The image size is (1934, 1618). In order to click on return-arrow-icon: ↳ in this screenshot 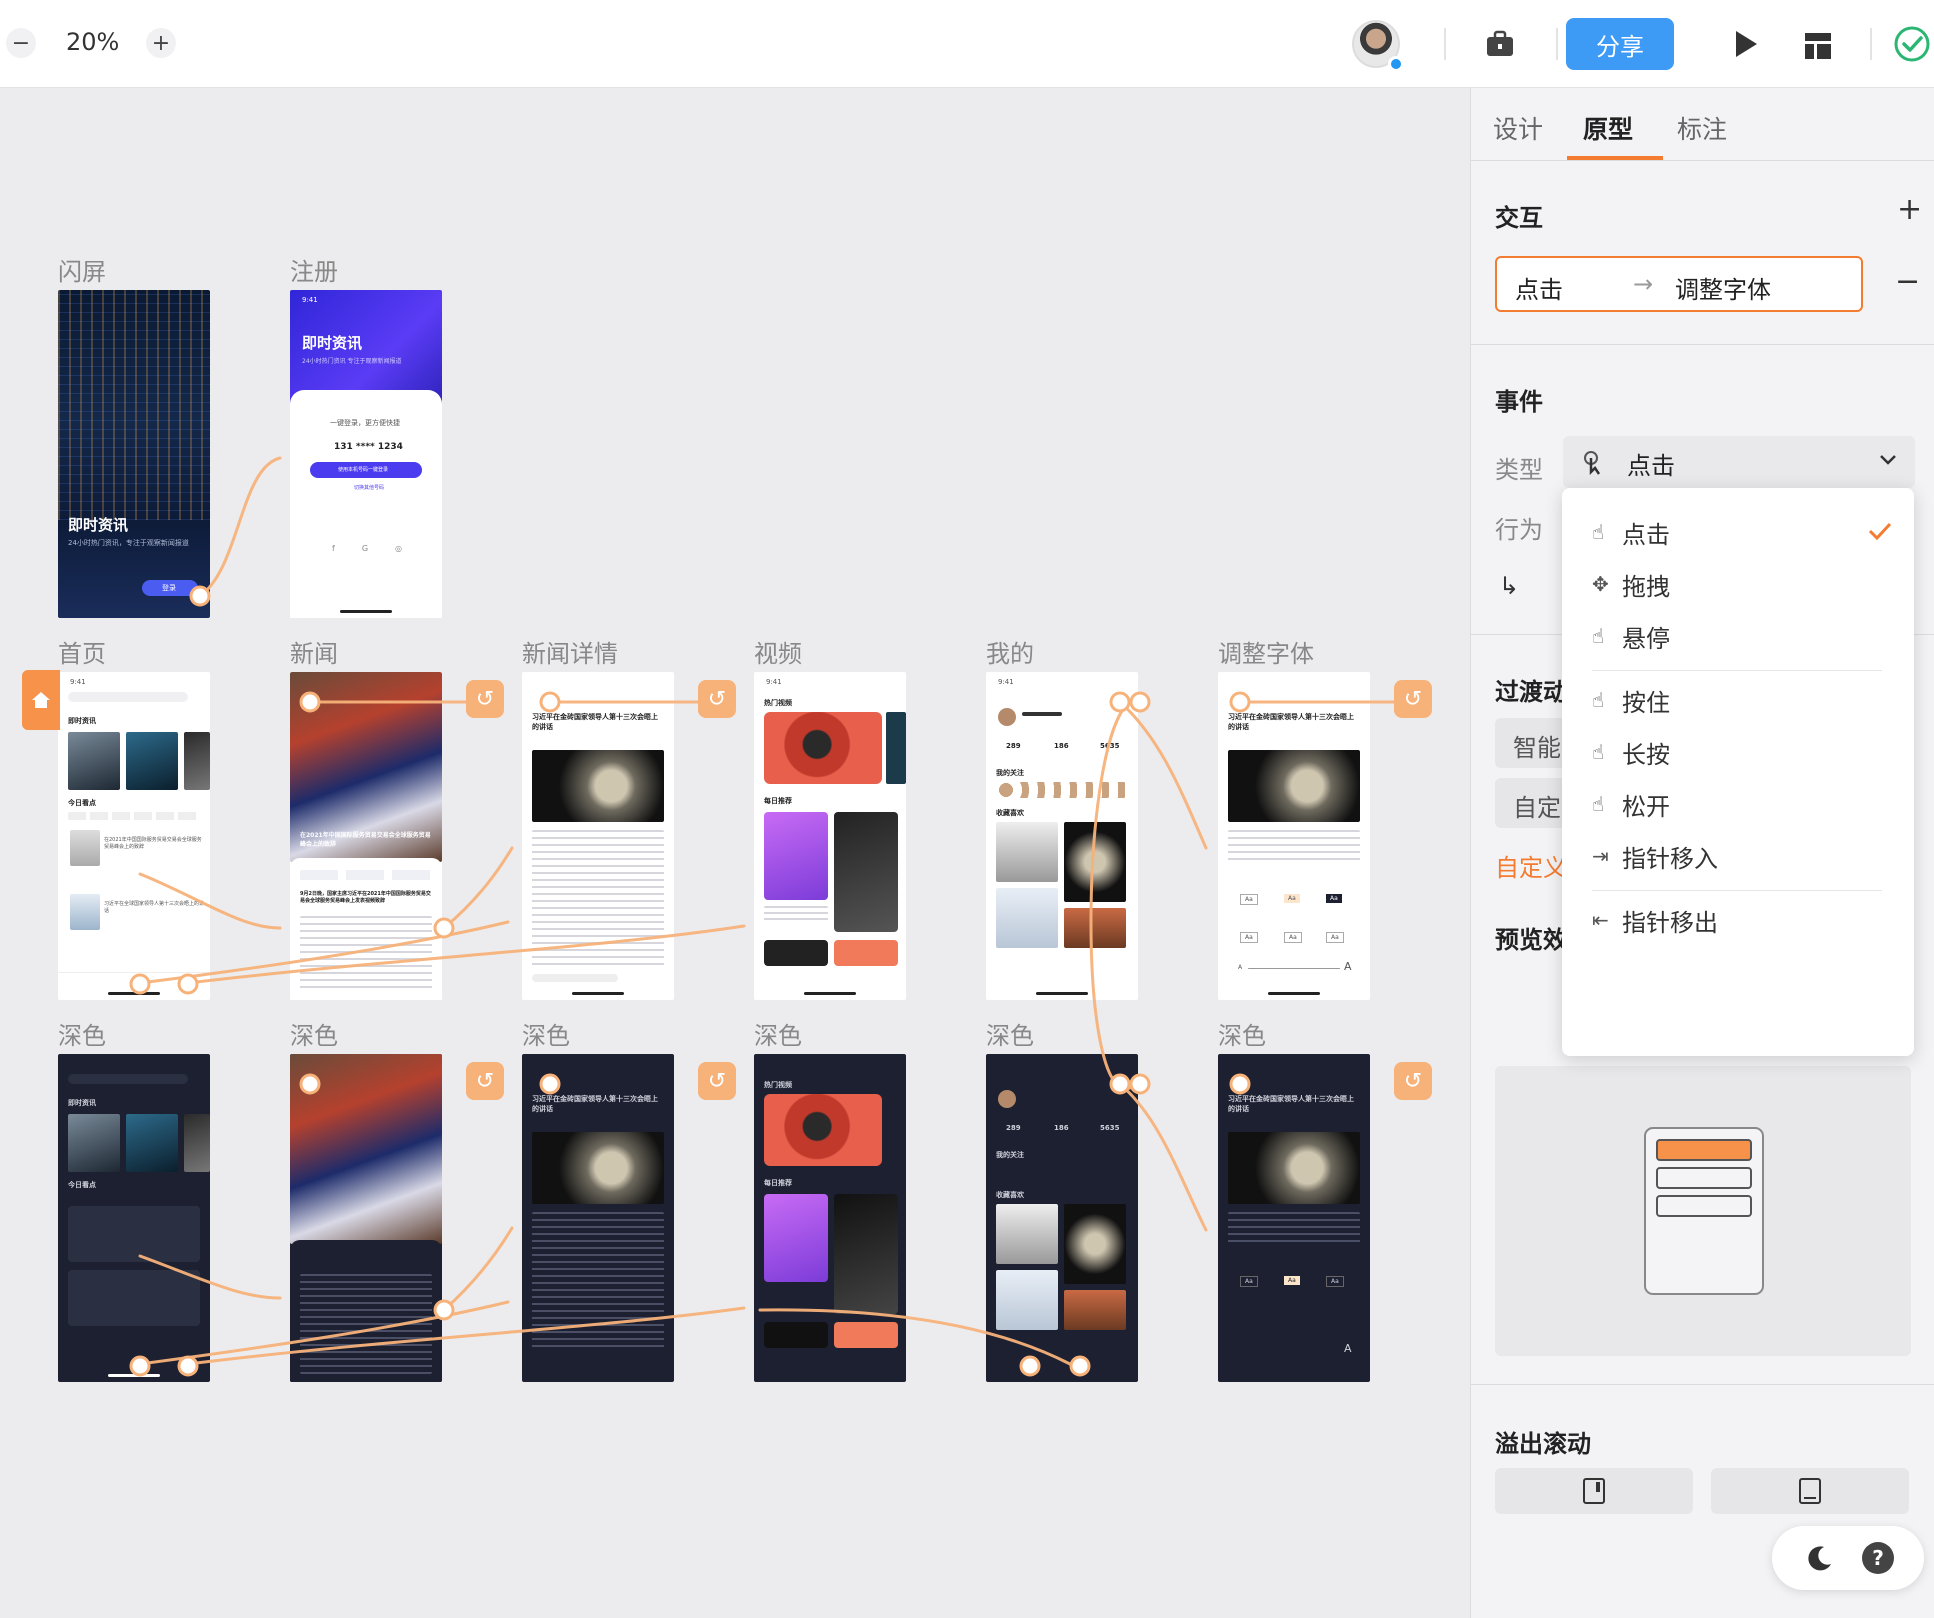, I will do `click(1509, 586)`.